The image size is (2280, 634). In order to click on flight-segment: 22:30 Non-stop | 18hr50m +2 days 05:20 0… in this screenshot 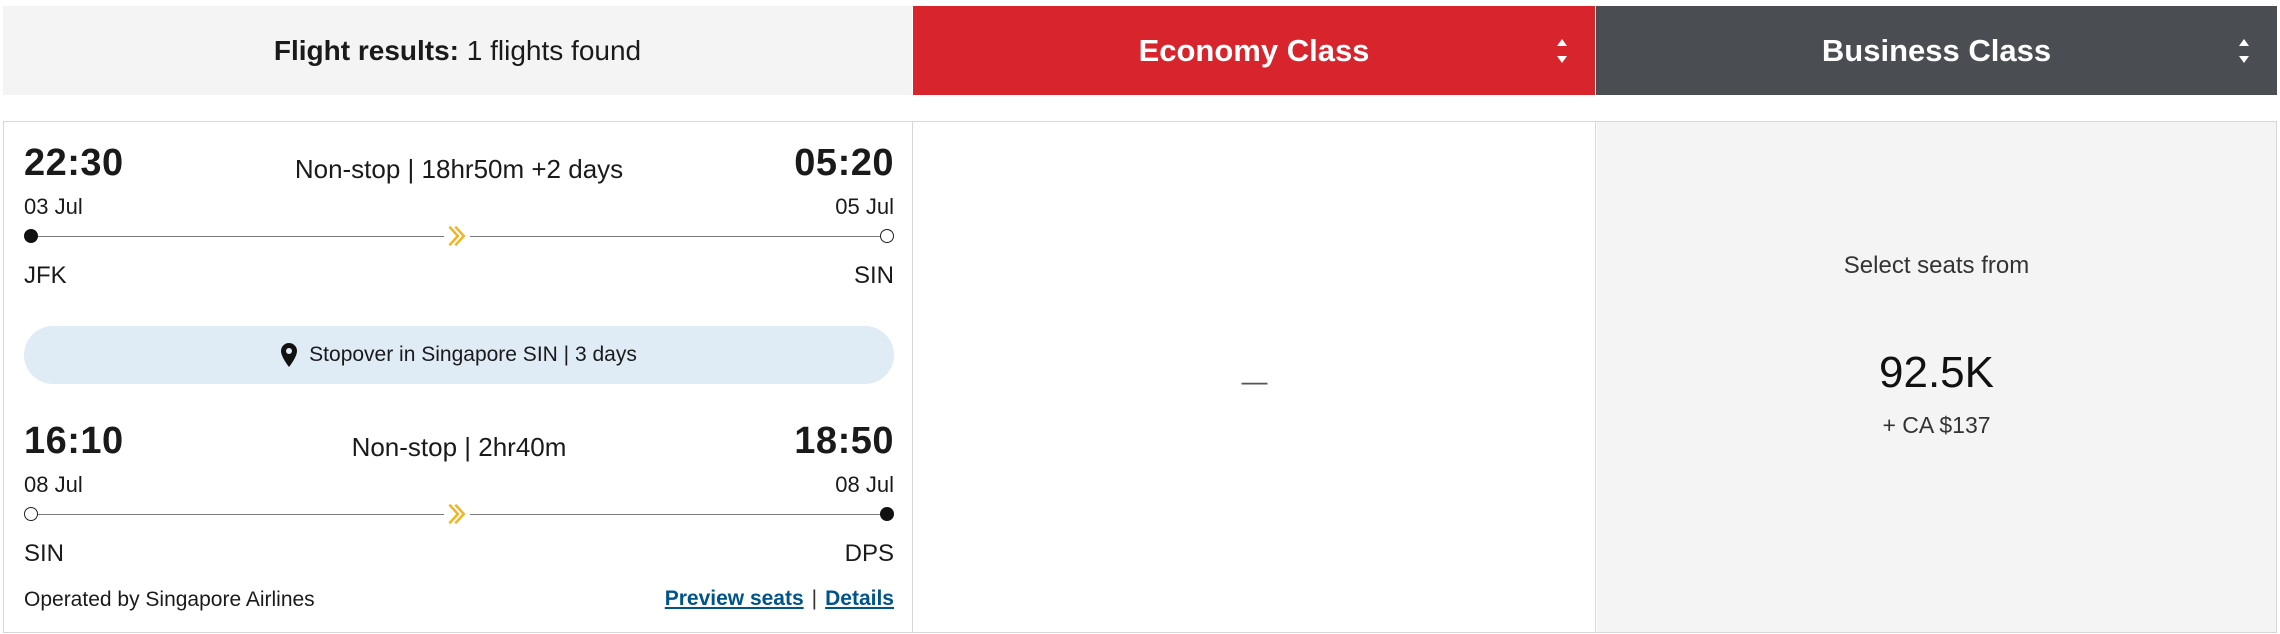, I will do `click(459, 217)`.